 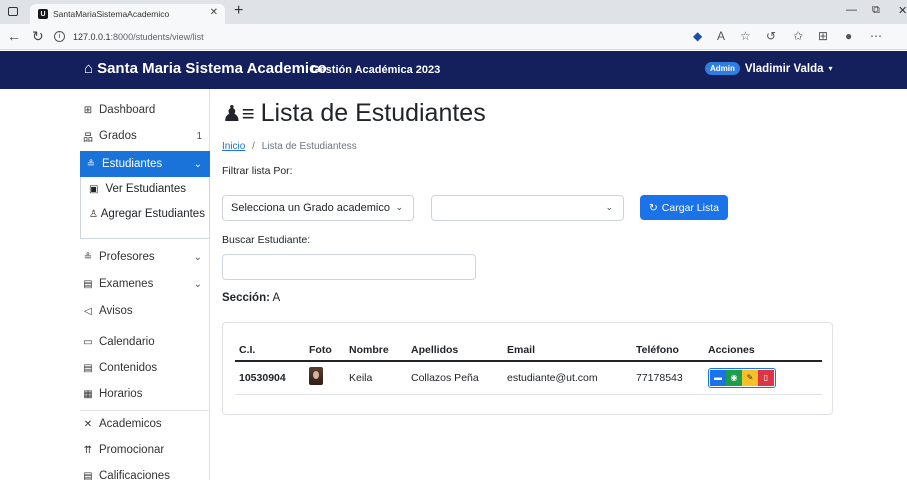 I want to click on sidebar-item-estudiantes: ≗ Estudiantes ⌄, so click(x=145, y=164).